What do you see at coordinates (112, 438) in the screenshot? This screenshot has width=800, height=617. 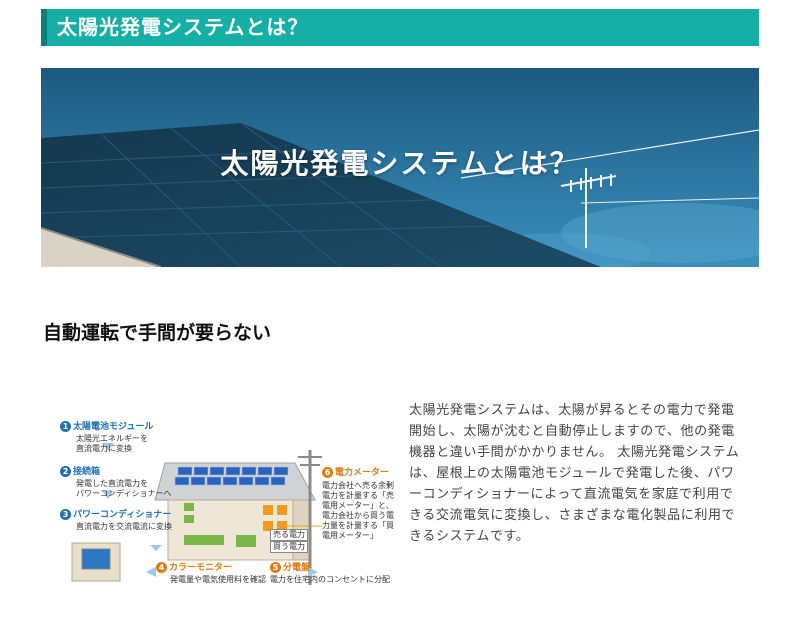 I see `diagram-item-1-desc-1: 太陽光エネルギーを` at bounding box center [112, 438].